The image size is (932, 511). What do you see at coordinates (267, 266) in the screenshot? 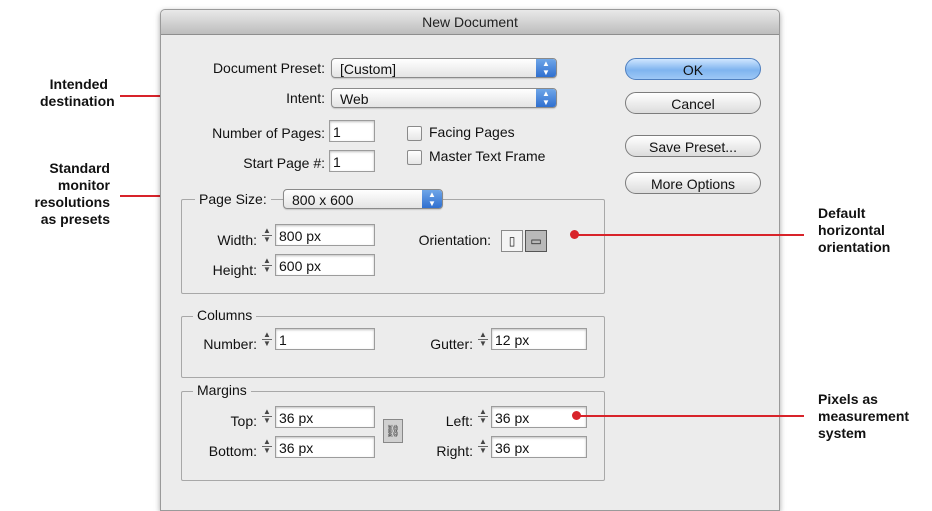
I see `height-stepper: ▲ ▼` at bounding box center [267, 266].